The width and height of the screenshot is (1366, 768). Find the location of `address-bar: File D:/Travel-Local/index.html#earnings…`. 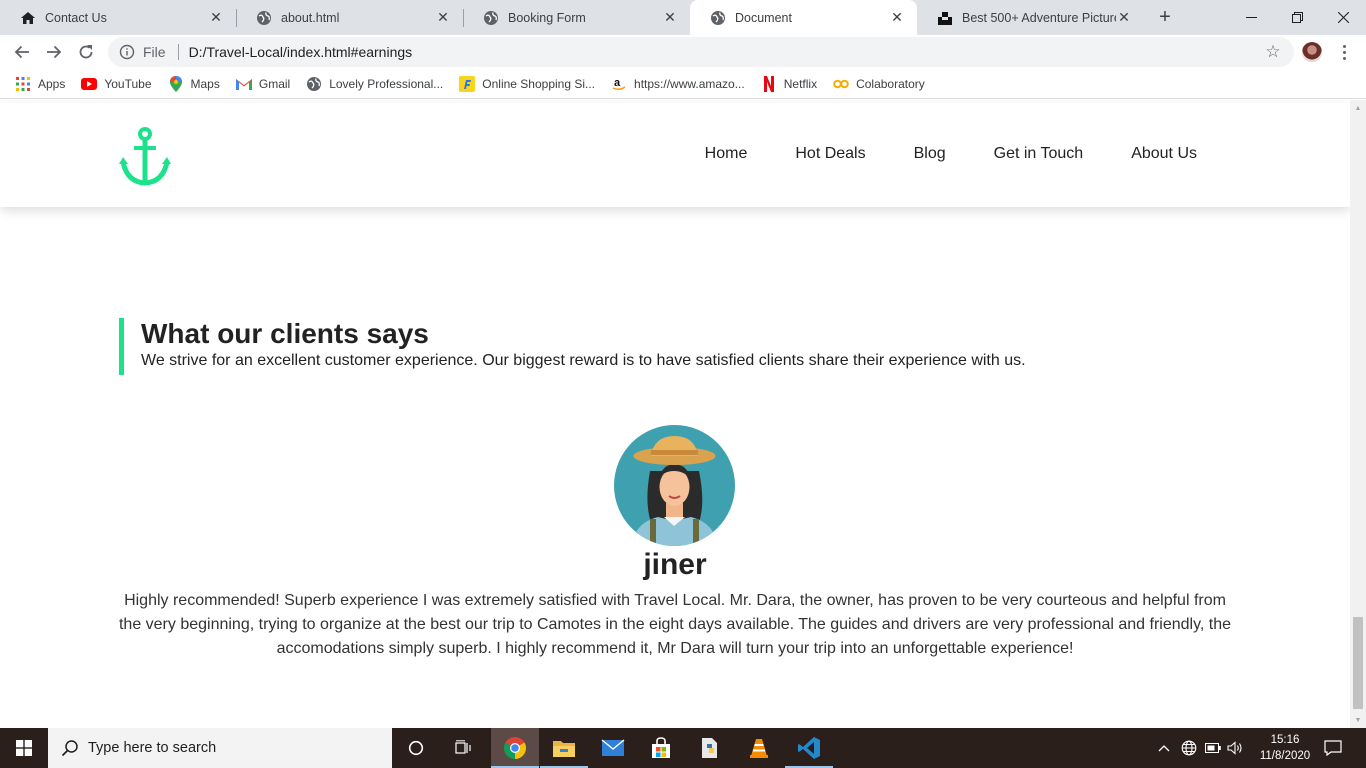

address-bar: File D:/Travel-Local/index.html#earnings… is located at coordinates (701, 52).